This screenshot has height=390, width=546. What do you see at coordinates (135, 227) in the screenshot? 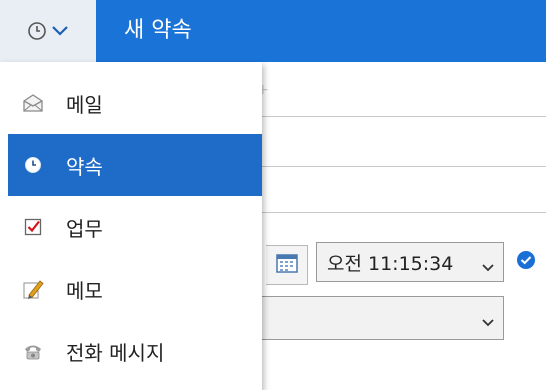
I see `menu-item-task: 업무` at bounding box center [135, 227].